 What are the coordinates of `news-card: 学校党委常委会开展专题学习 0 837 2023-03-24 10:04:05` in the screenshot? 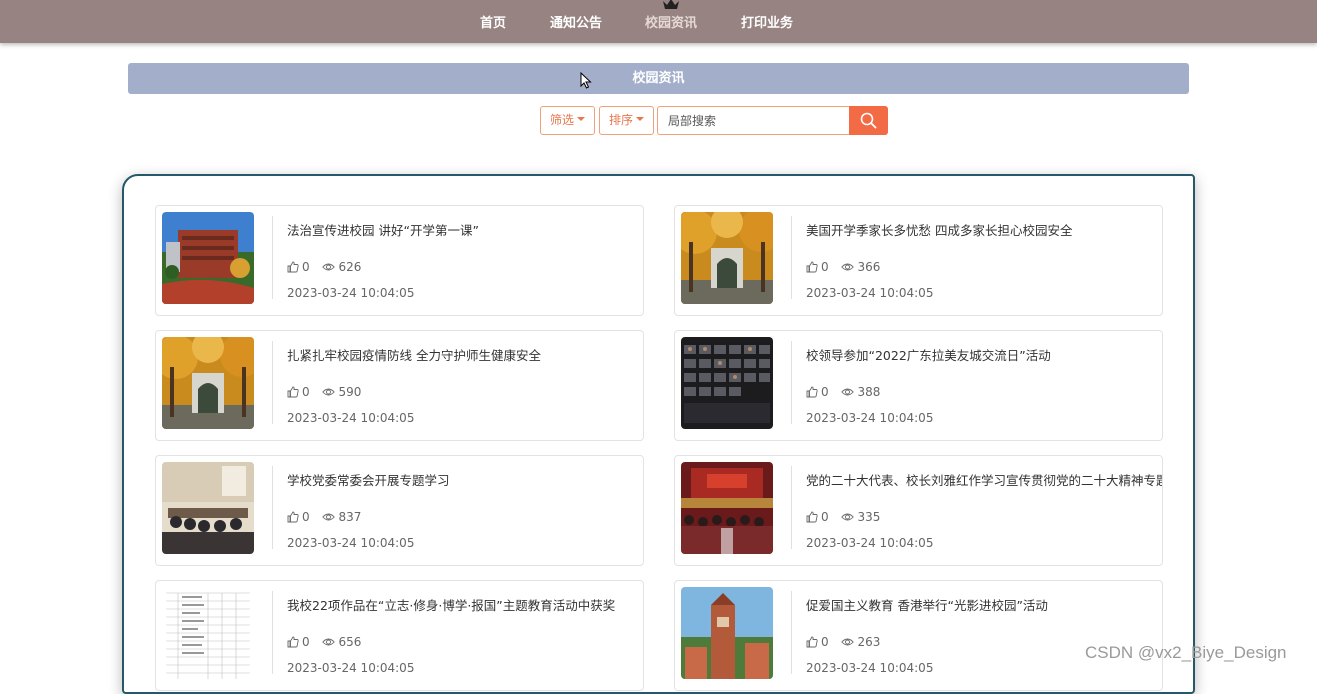 It's located at (399, 510).